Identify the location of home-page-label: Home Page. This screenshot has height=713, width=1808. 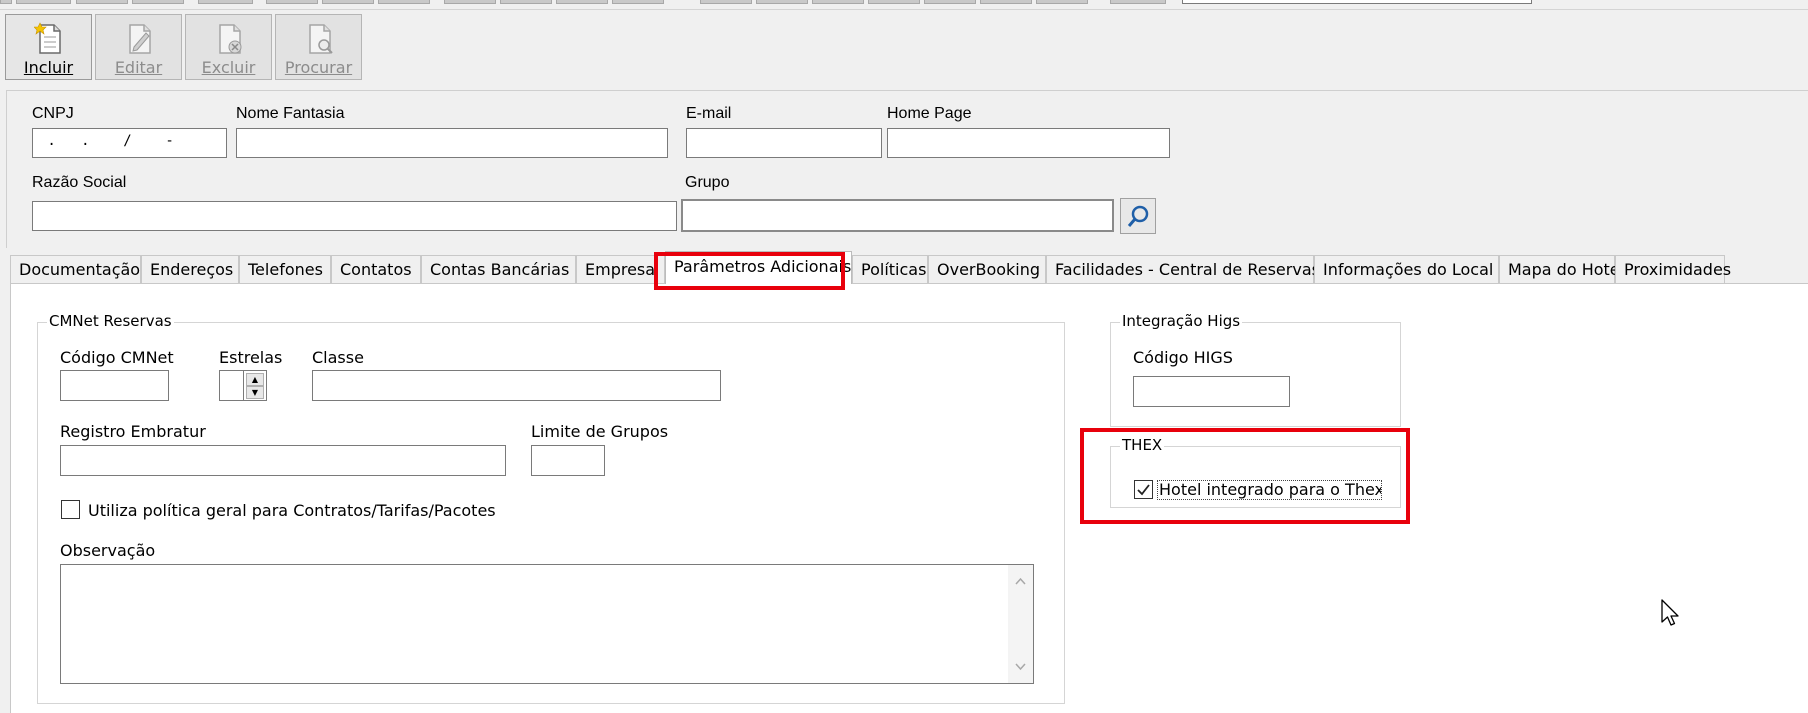
(929, 113).